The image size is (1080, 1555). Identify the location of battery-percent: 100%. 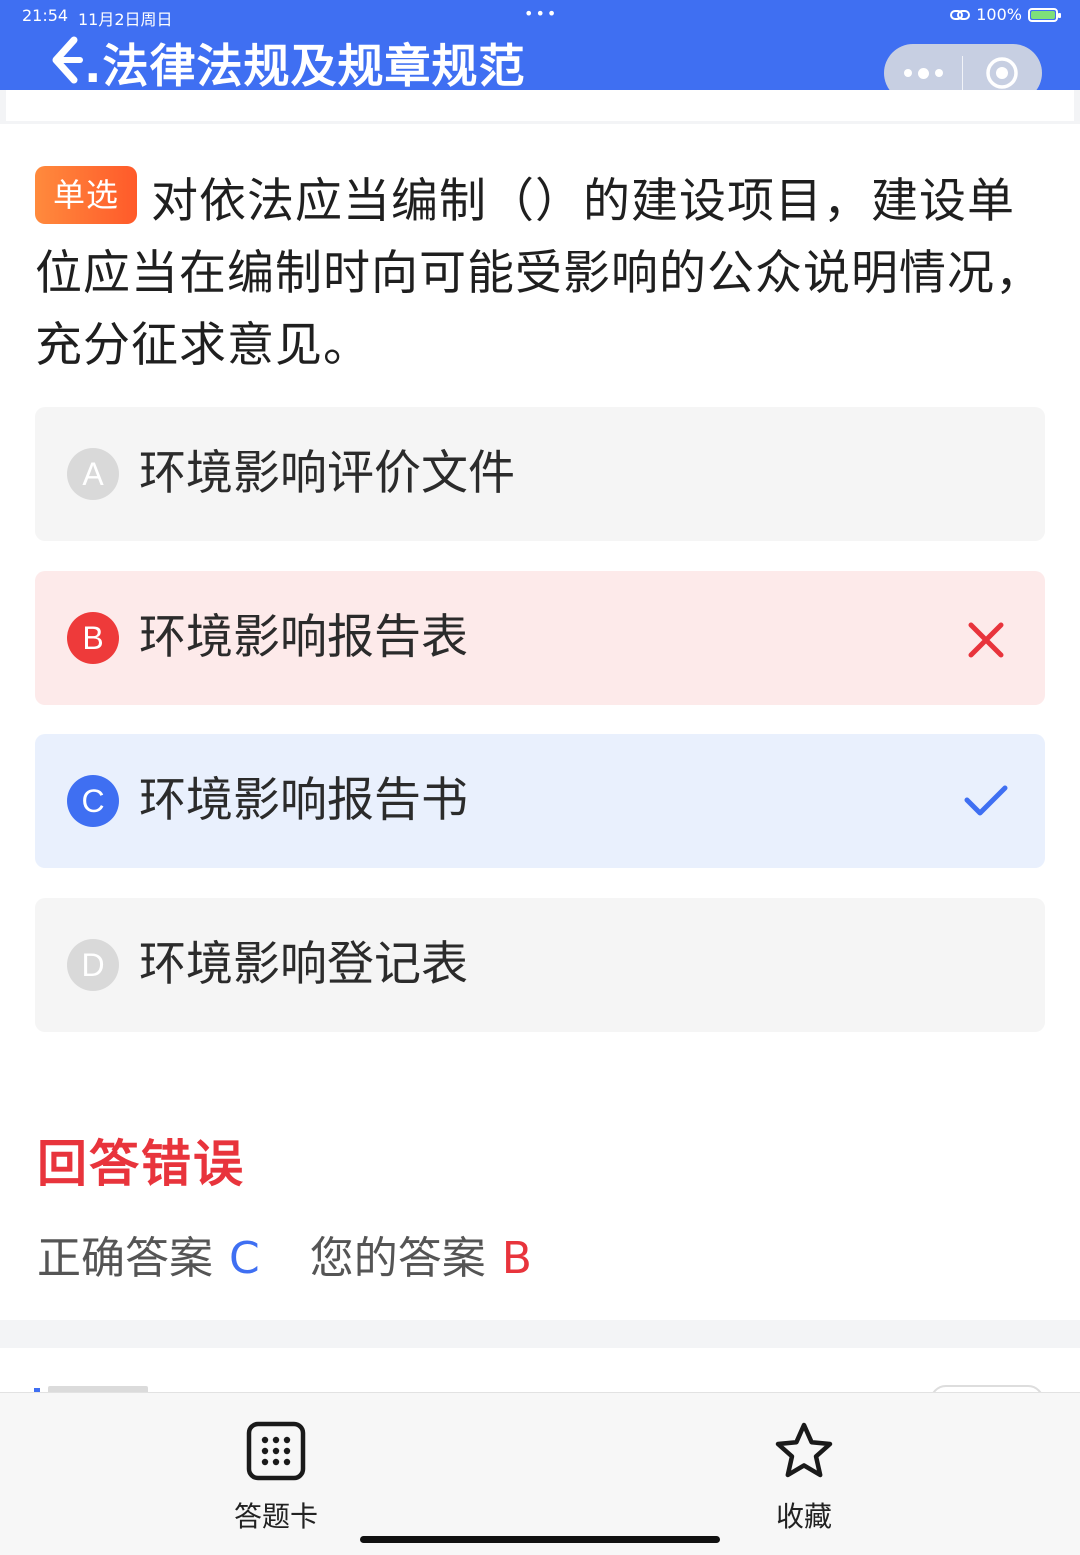
(999, 14).